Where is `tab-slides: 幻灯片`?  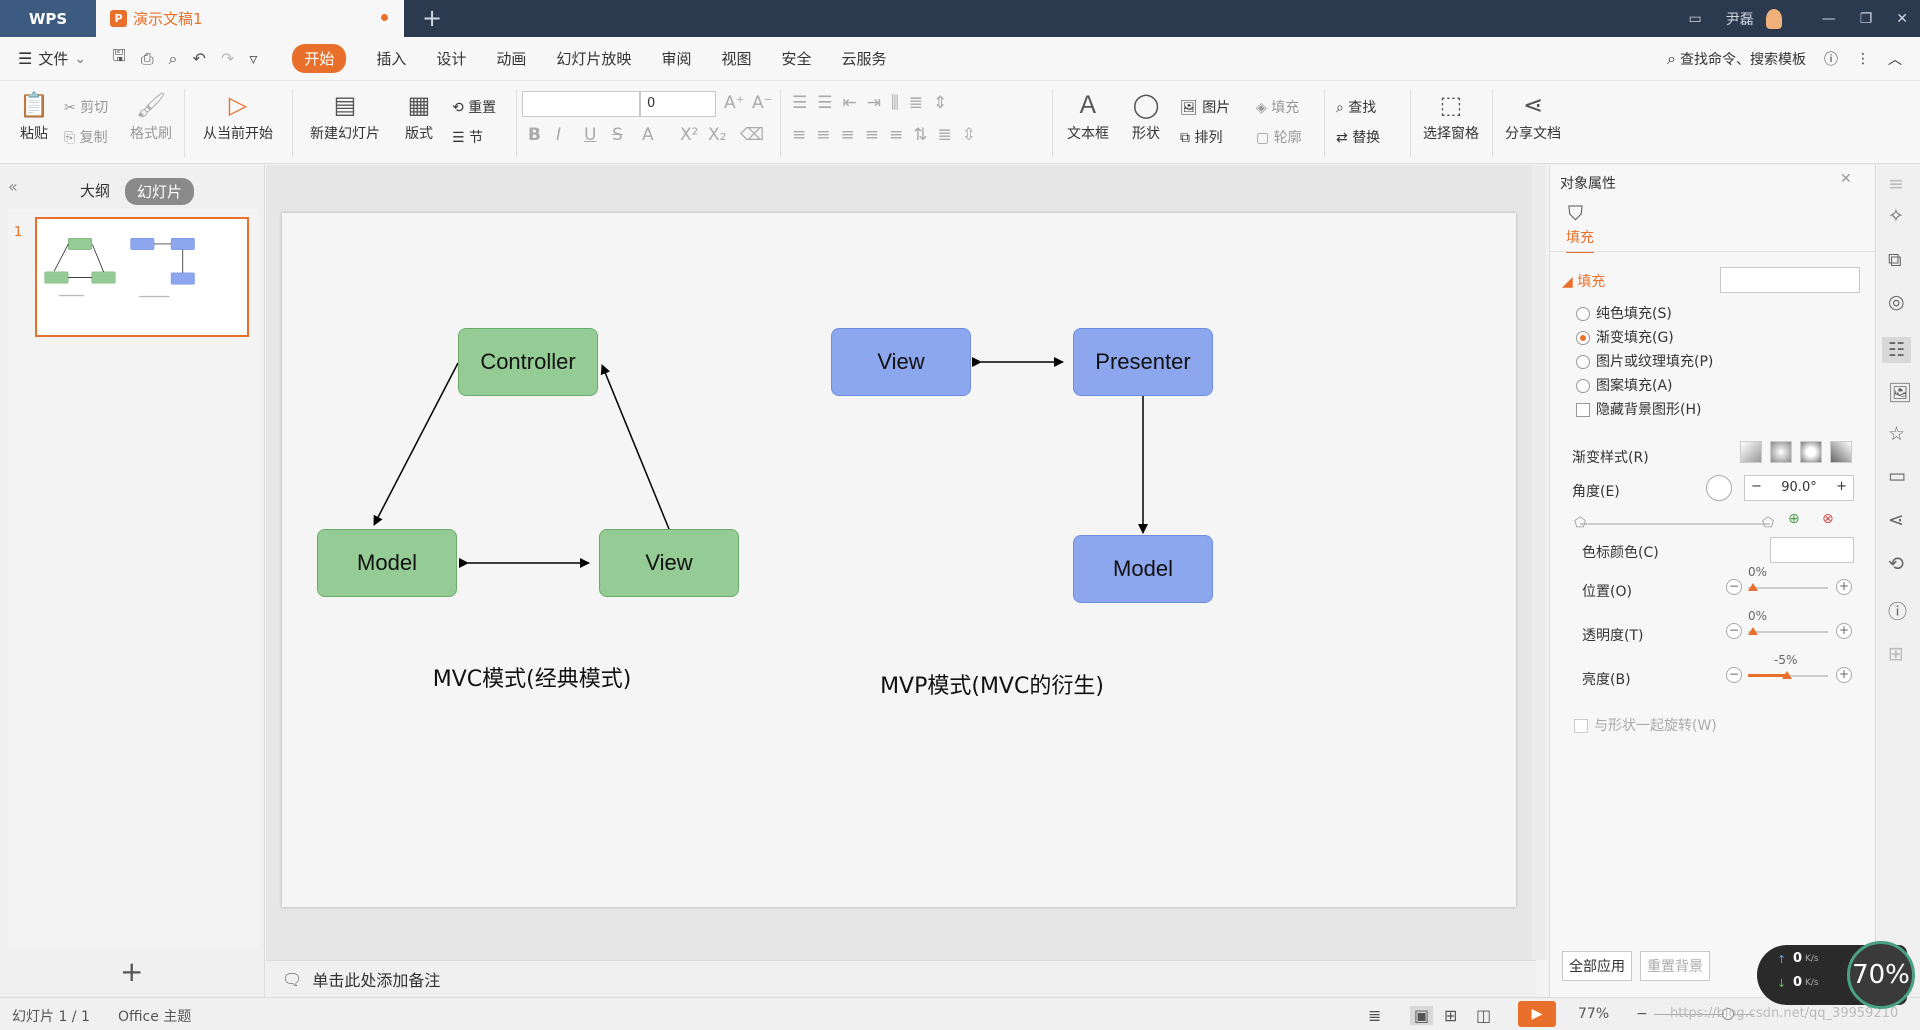 tab-slides: 幻灯片 is located at coordinates (160, 191).